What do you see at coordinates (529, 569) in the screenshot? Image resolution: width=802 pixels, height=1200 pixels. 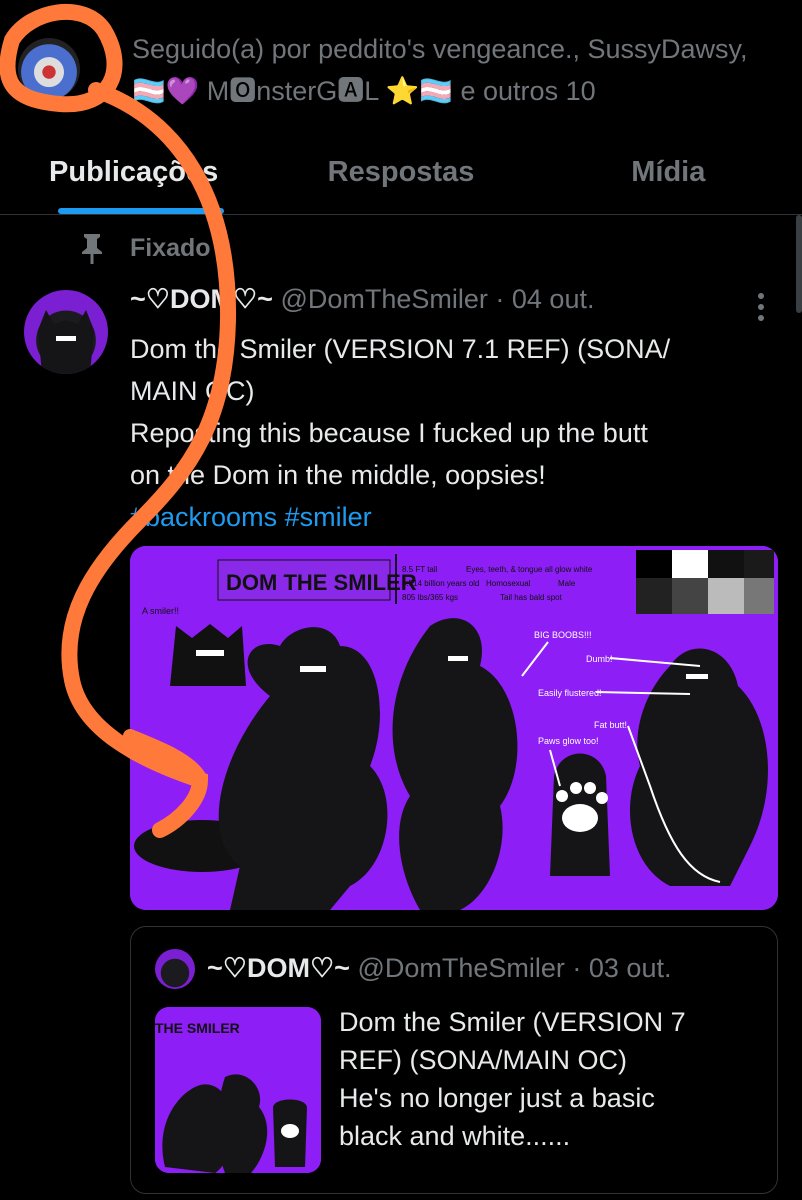 I see `image-stat-4: Eyes, teeth, & tongue all glow white` at bounding box center [529, 569].